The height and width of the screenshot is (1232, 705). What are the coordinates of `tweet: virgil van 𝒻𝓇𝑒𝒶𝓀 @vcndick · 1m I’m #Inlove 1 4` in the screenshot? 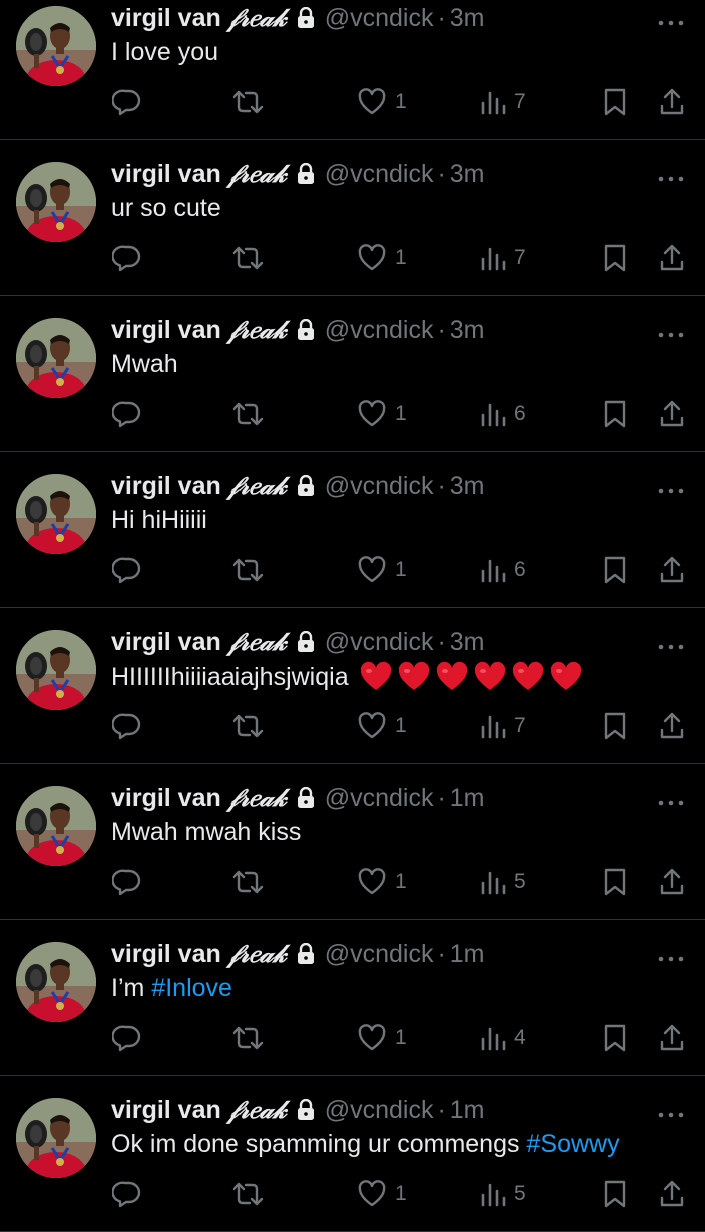 It's located at (352, 998).